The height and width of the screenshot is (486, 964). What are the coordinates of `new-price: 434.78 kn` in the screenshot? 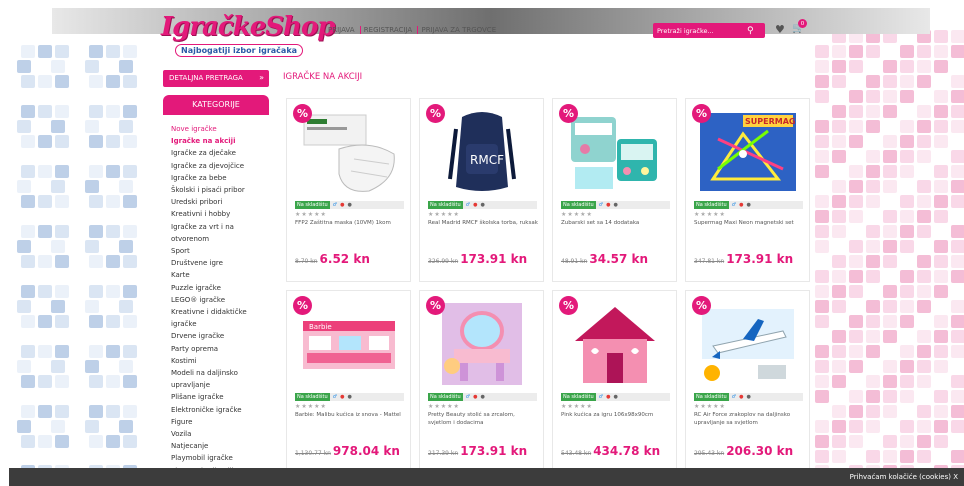 It's located at (627, 451).